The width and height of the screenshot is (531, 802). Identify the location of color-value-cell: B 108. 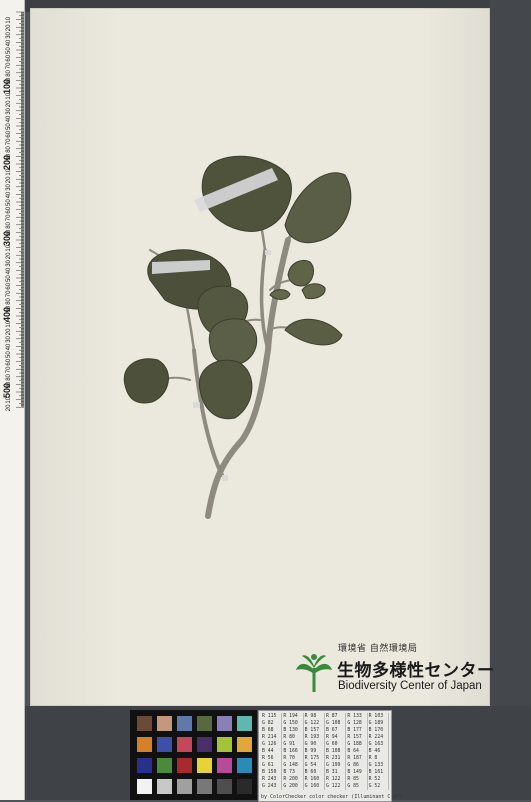
(336, 751).